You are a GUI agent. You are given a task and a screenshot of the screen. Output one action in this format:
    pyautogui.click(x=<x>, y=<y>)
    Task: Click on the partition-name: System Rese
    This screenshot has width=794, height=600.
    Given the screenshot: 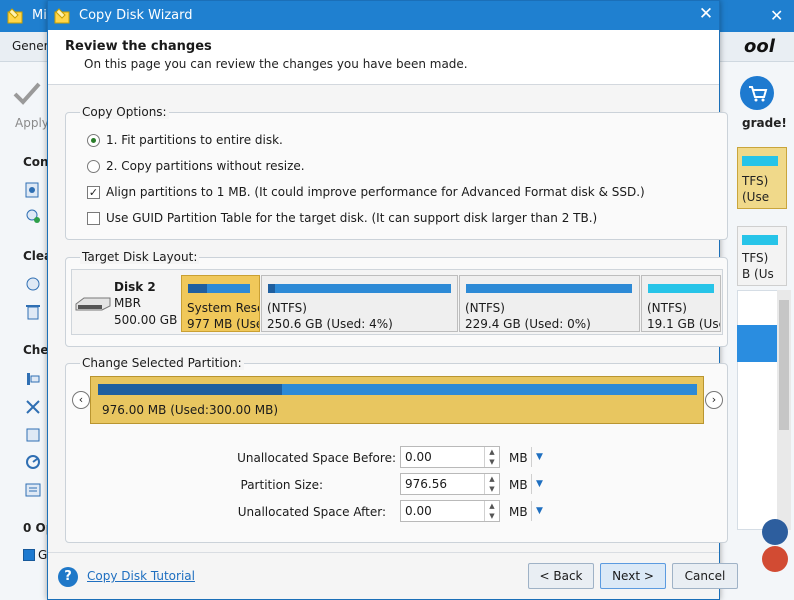 What is the action you would take?
    pyautogui.click(x=223, y=308)
    